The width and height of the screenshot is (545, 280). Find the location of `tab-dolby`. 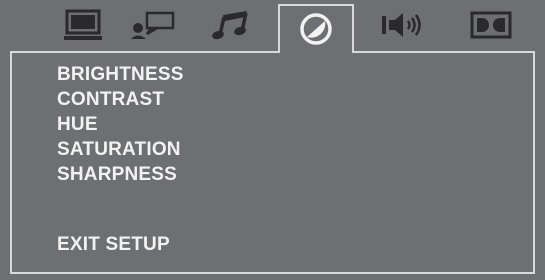

tab-dolby is located at coordinates (491, 25).